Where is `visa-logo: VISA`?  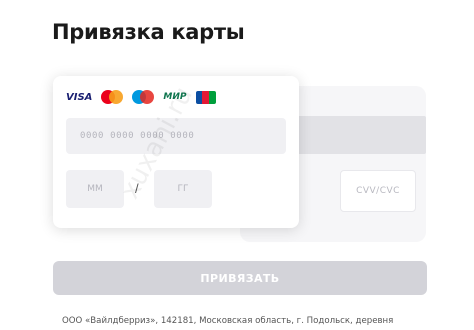
visa-logo: VISA is located at coordinates (79, 97).